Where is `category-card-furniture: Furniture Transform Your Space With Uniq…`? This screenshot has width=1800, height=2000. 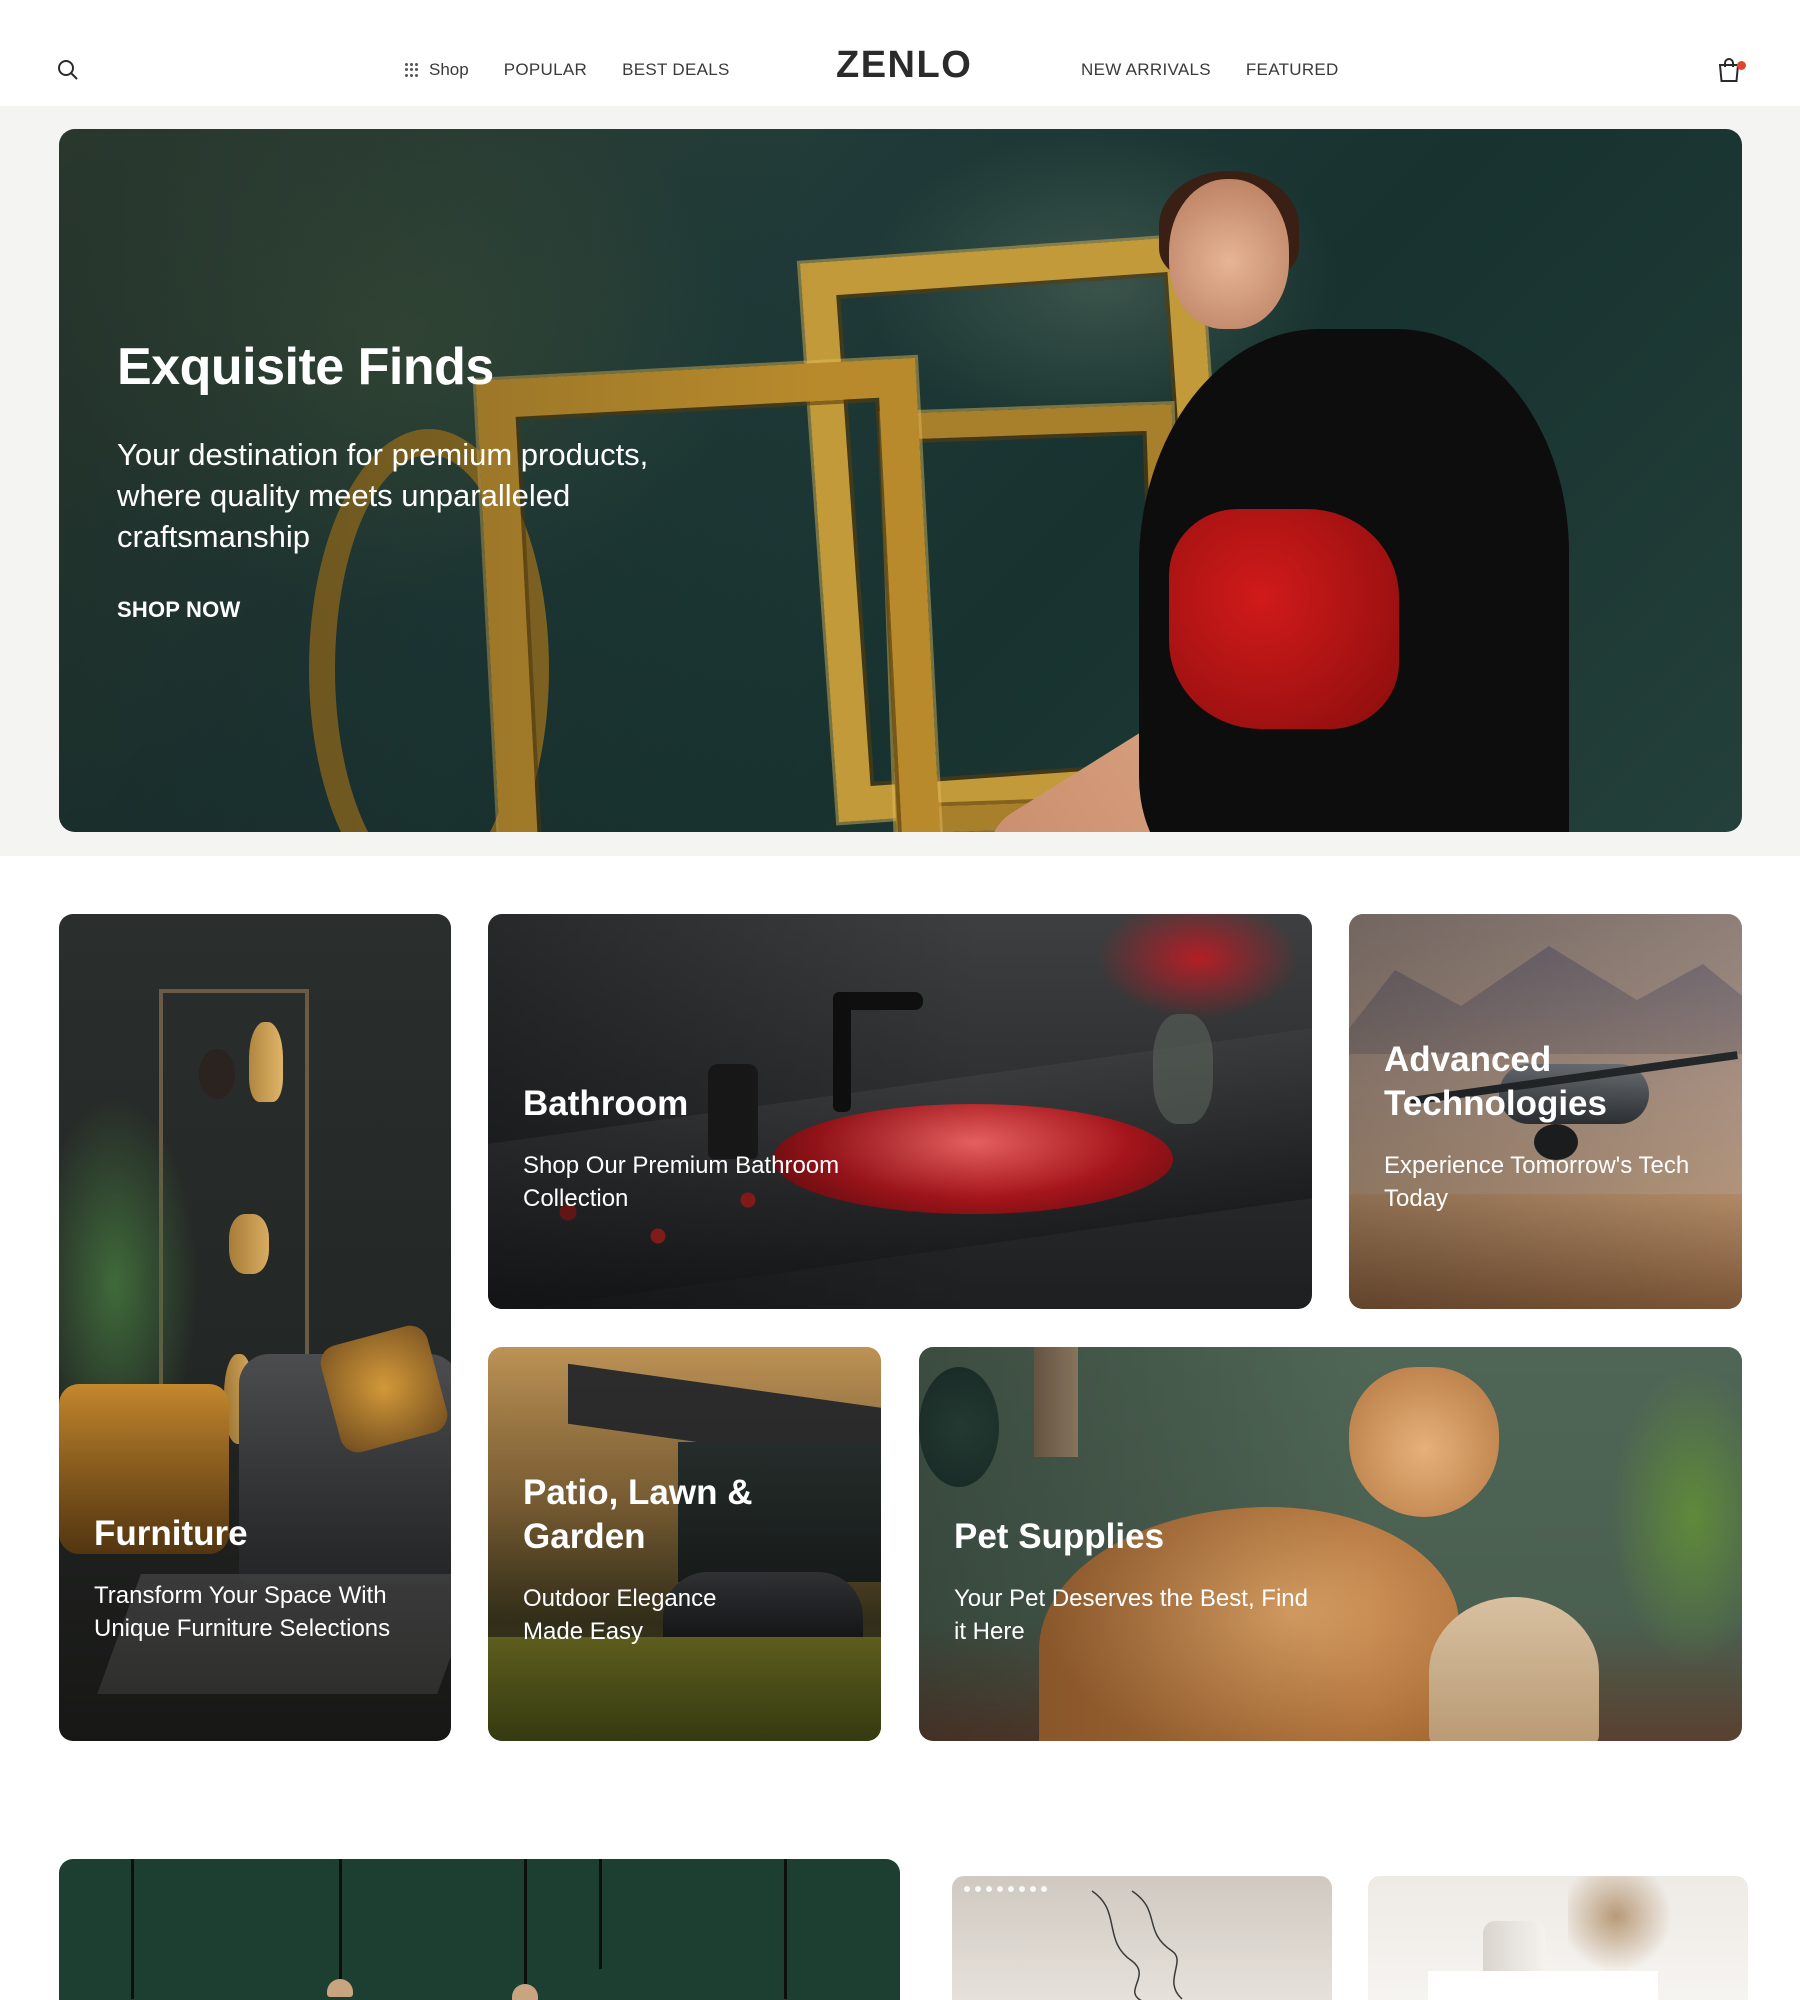 category-card-furniture: Furniture Transform Your Space With Uniq… is located at coordinates (255, 1327).